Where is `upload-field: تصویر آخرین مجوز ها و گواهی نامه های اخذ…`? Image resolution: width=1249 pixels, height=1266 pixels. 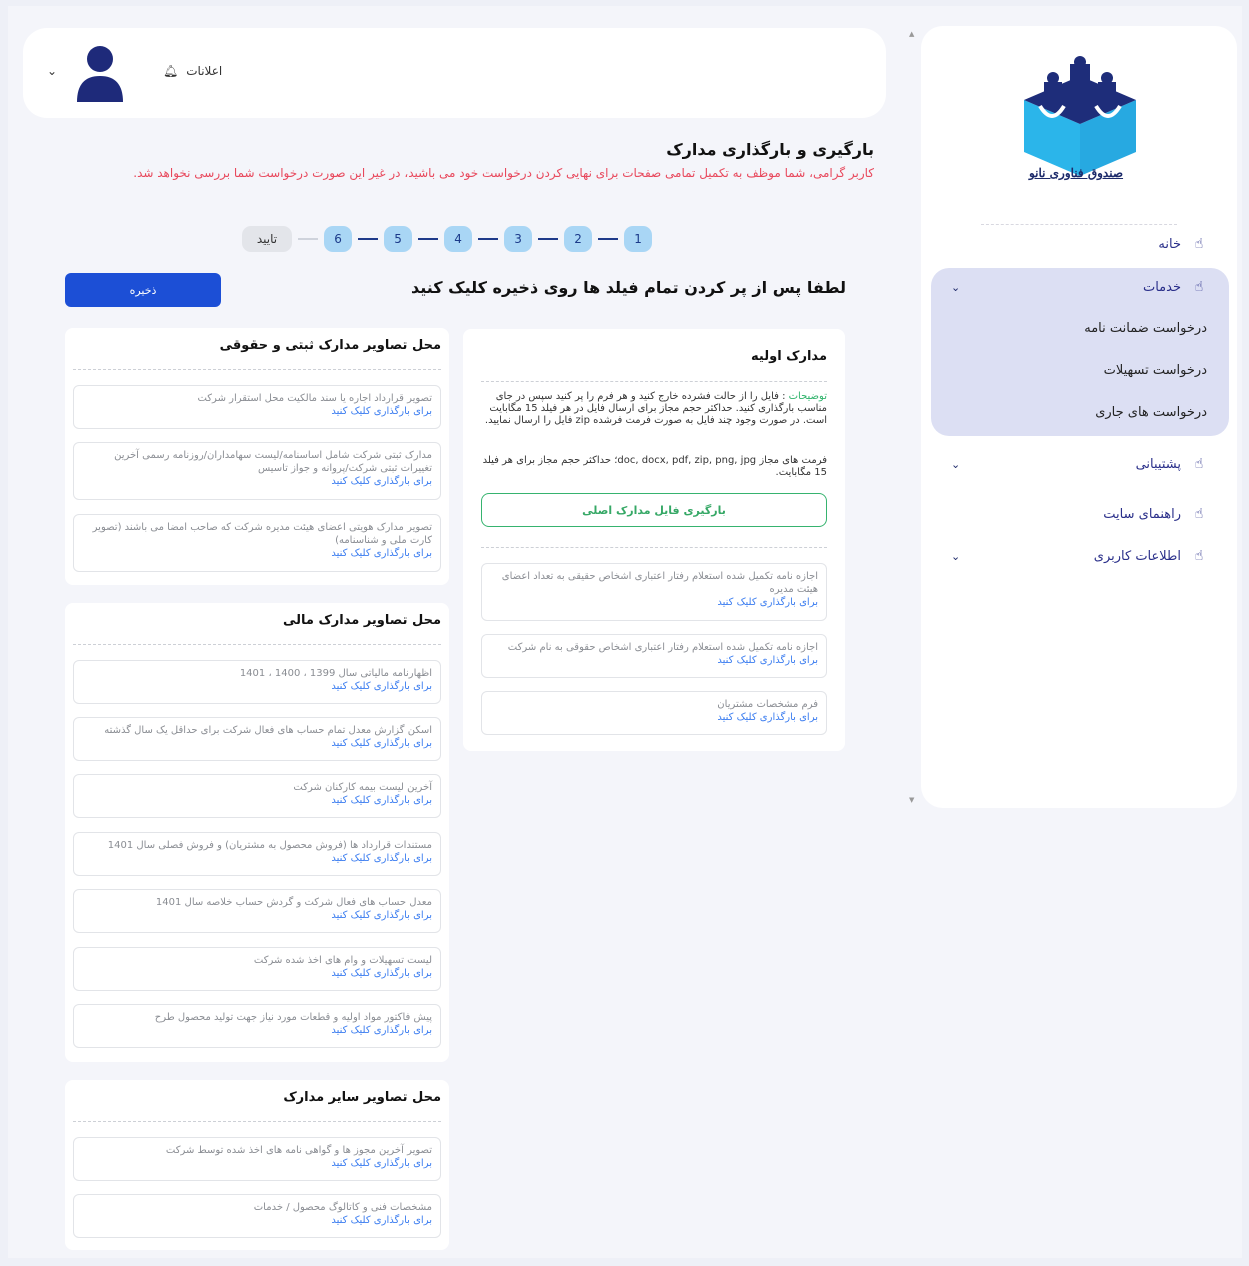
upload-field: تصویر آخرین مجوز ها و گواهی نامه های اخذ… is located at coordinates (257, 1159).